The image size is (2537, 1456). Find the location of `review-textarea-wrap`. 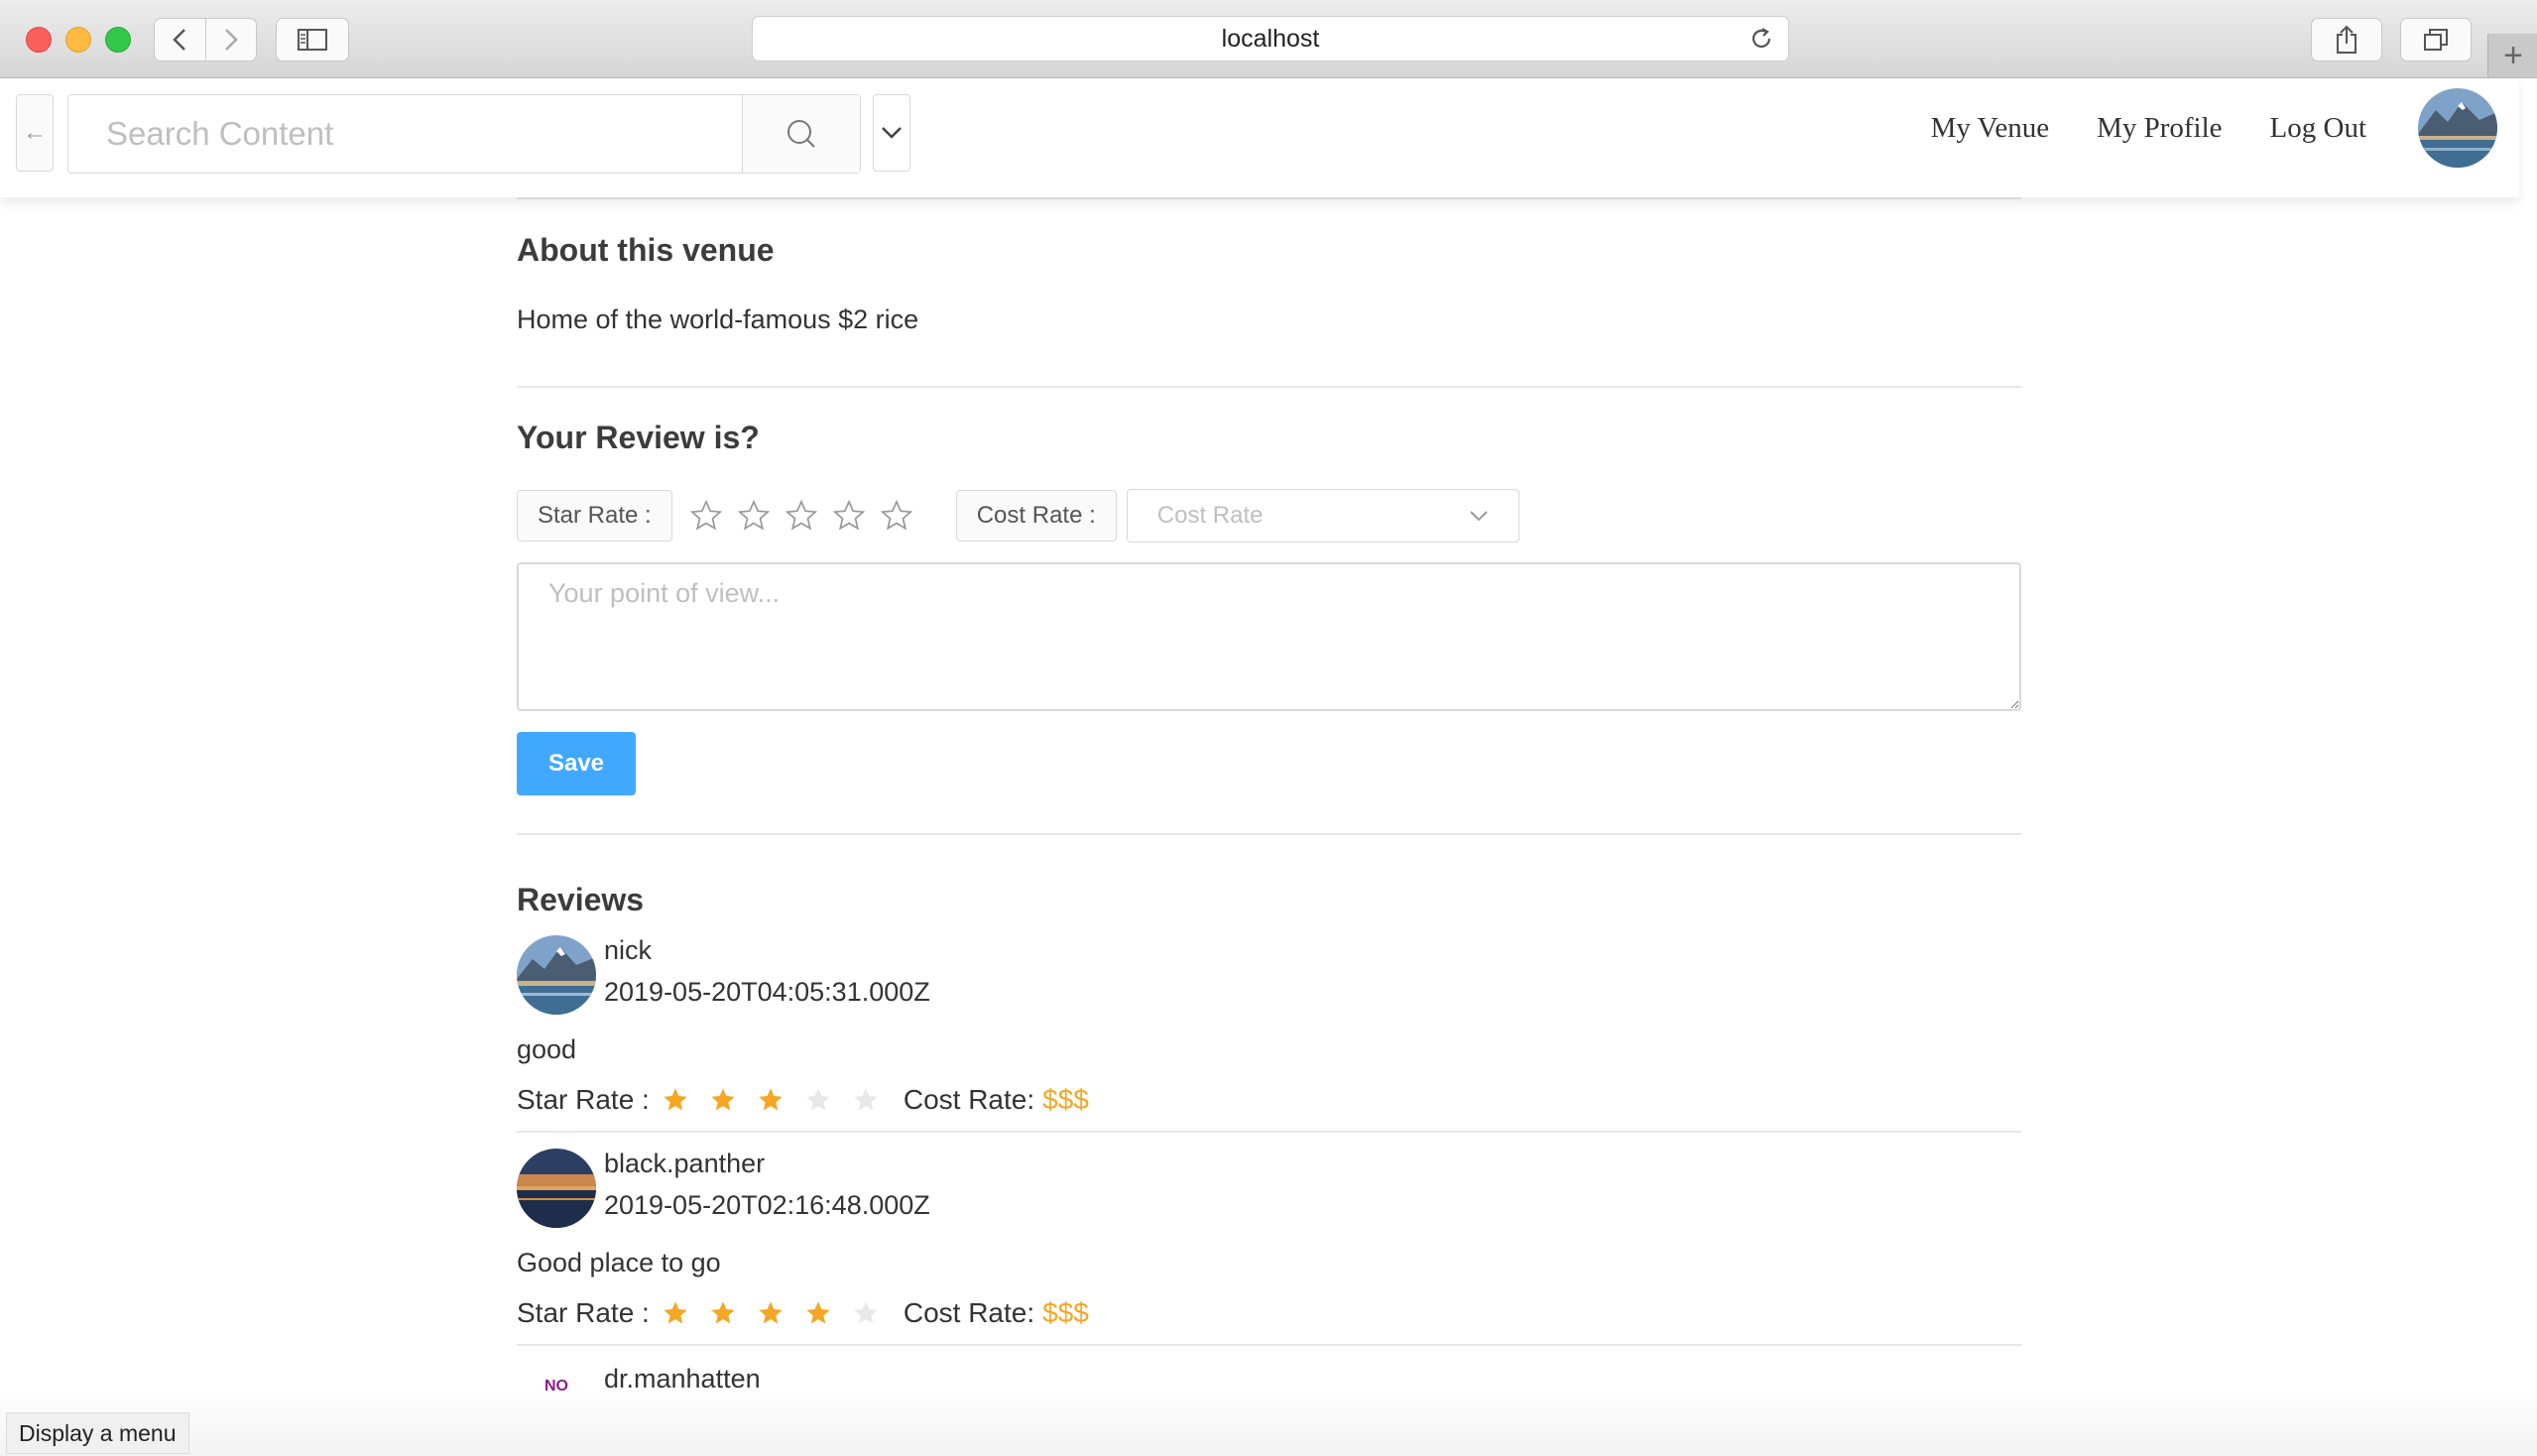

review-textarea-wrap is located at coordinates (1269, 639).